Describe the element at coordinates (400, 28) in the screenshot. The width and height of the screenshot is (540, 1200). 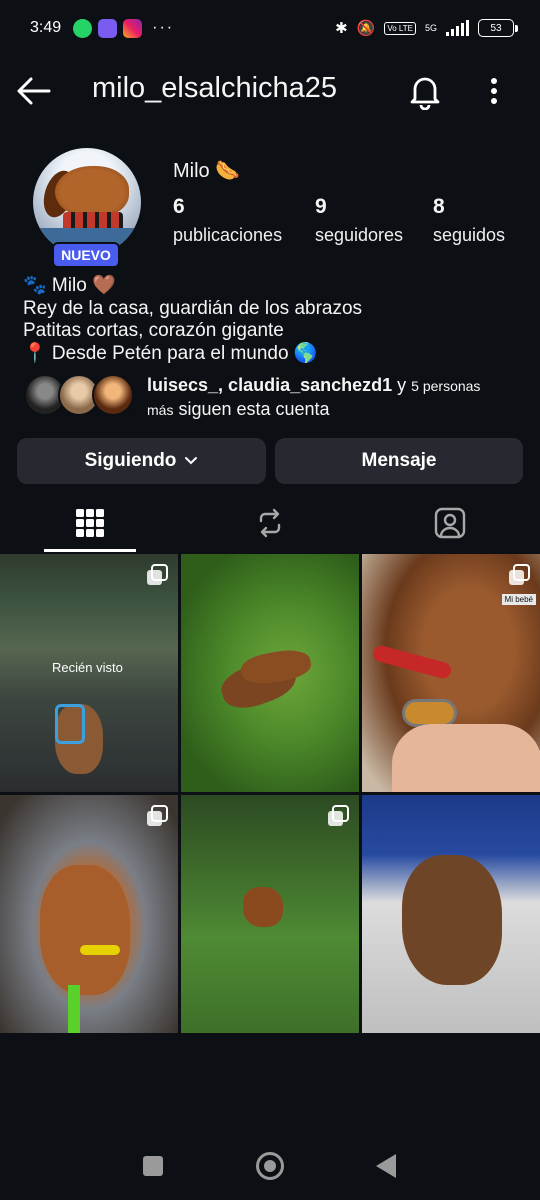
I see `volte-icon: Vo LTE` at that location.